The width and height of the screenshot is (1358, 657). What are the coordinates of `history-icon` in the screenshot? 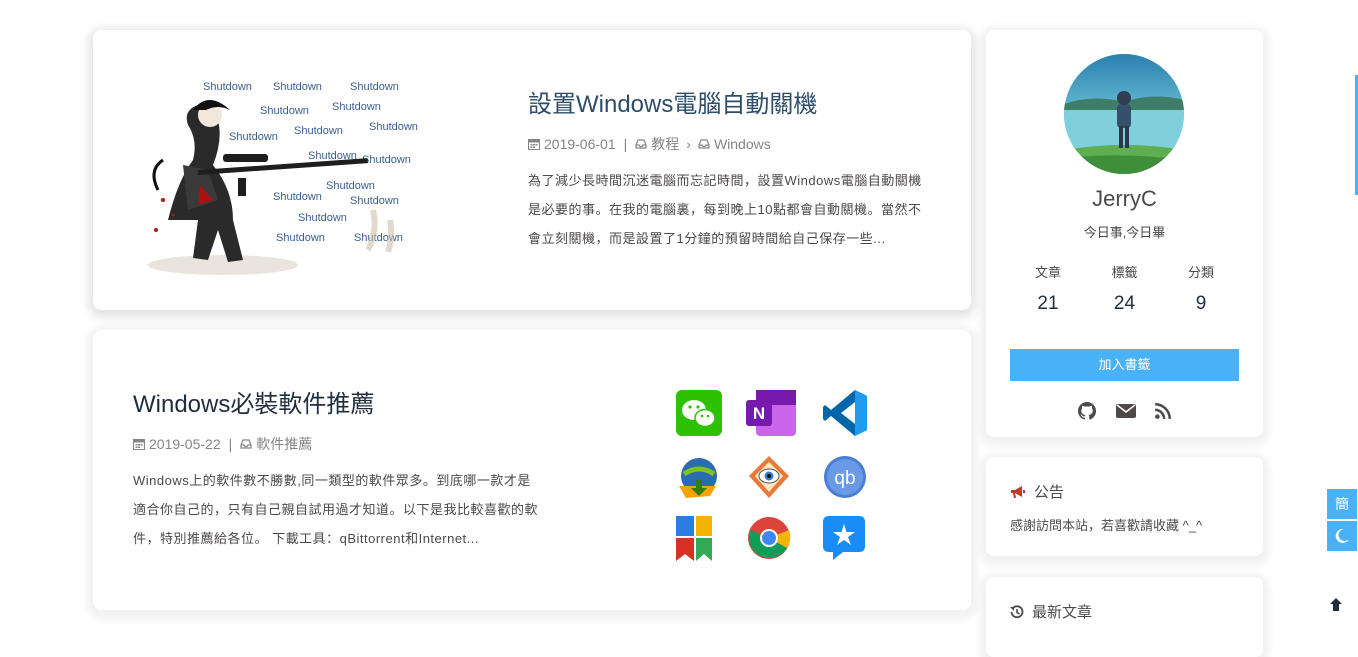 It's located at (1017, 611).